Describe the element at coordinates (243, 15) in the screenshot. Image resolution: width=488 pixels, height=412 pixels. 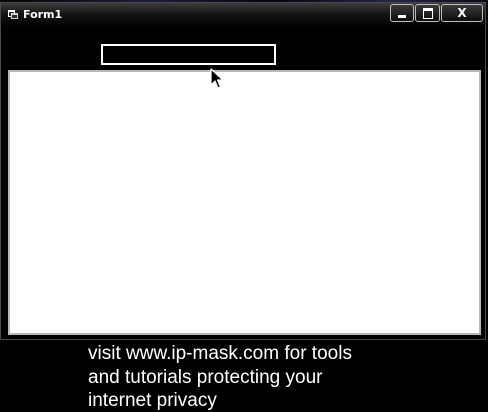
I see `title-bar: Form1 X` at that location.